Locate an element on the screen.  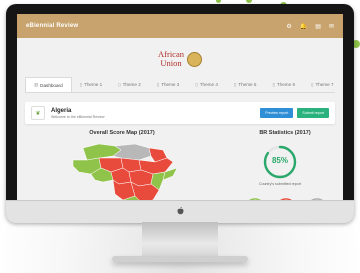
submitted-caption: Country's submitted report is located at coordinates (280, 184).